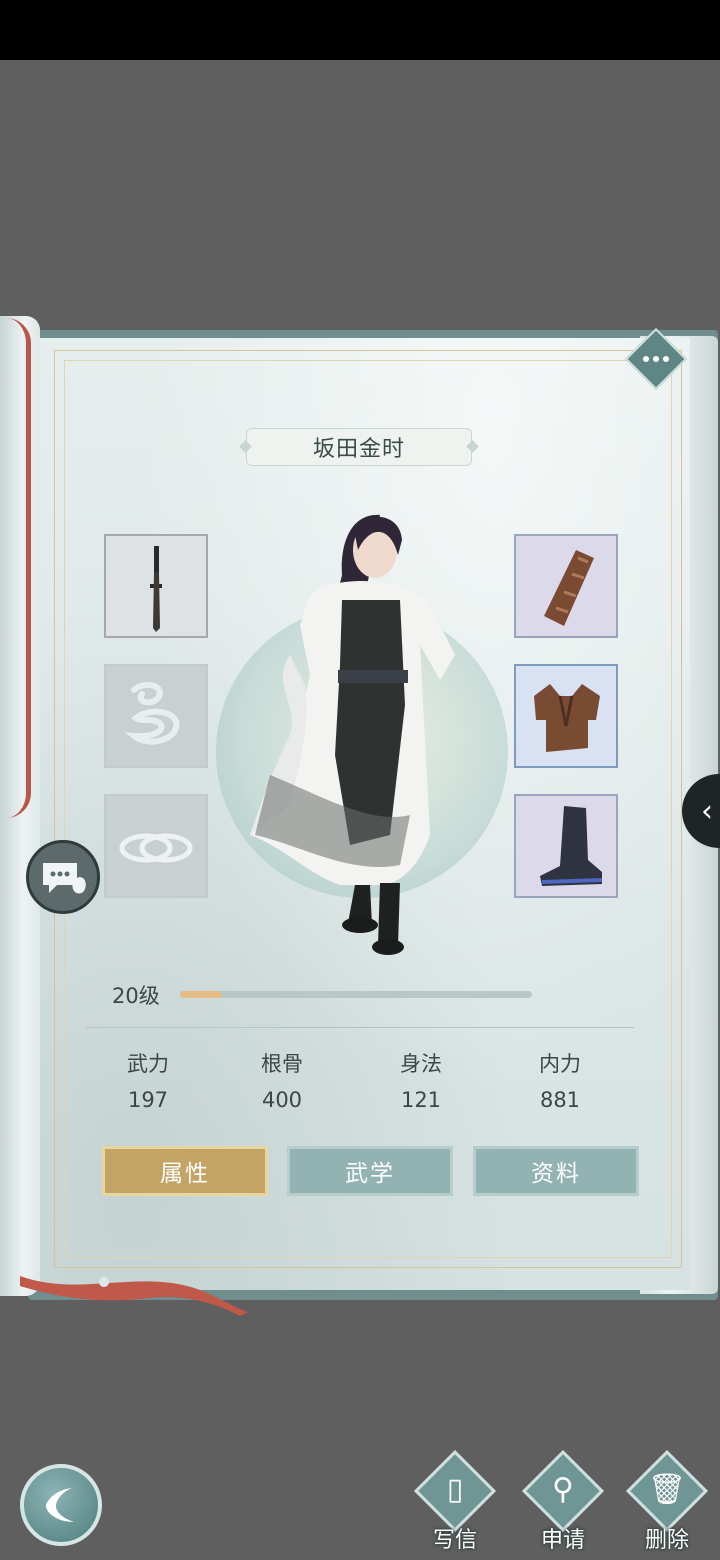 This screenshot has width=720, height=1560. What do you see at coordinates (356, 994) in the screenshot?
I see `experience-bar` at bounding box center [356, 994].